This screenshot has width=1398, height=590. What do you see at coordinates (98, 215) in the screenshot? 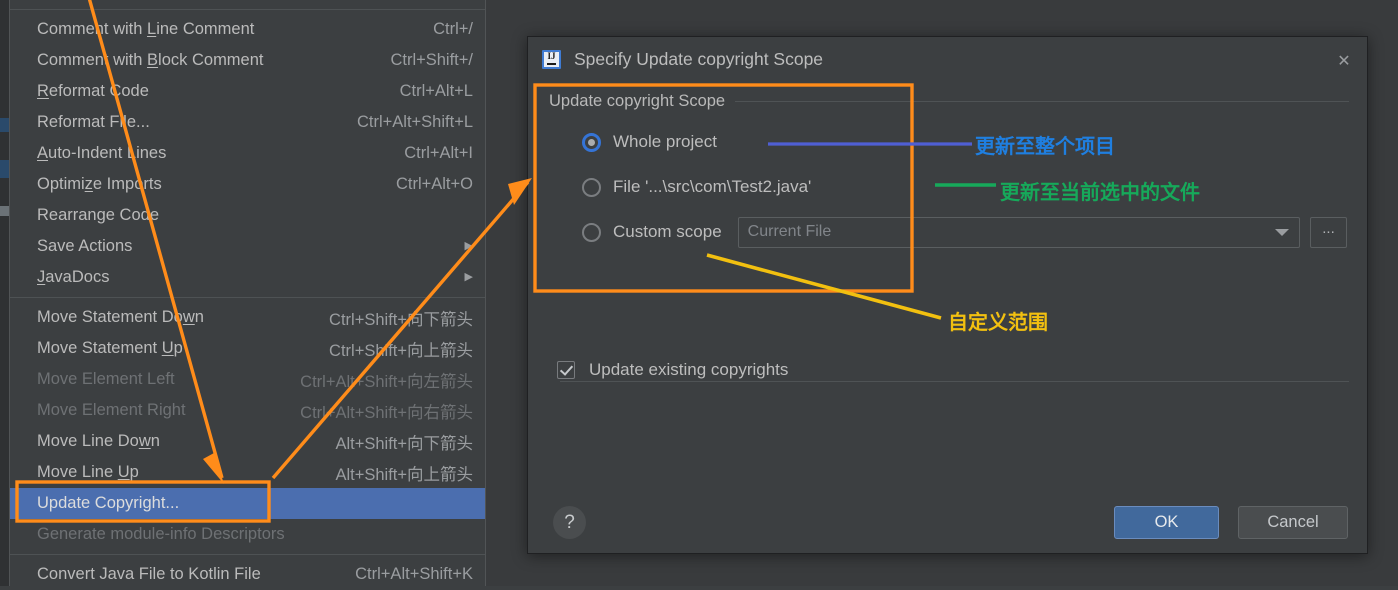
I see `menu-item-label: Rearrange Code` at bounding box center [98, 215].